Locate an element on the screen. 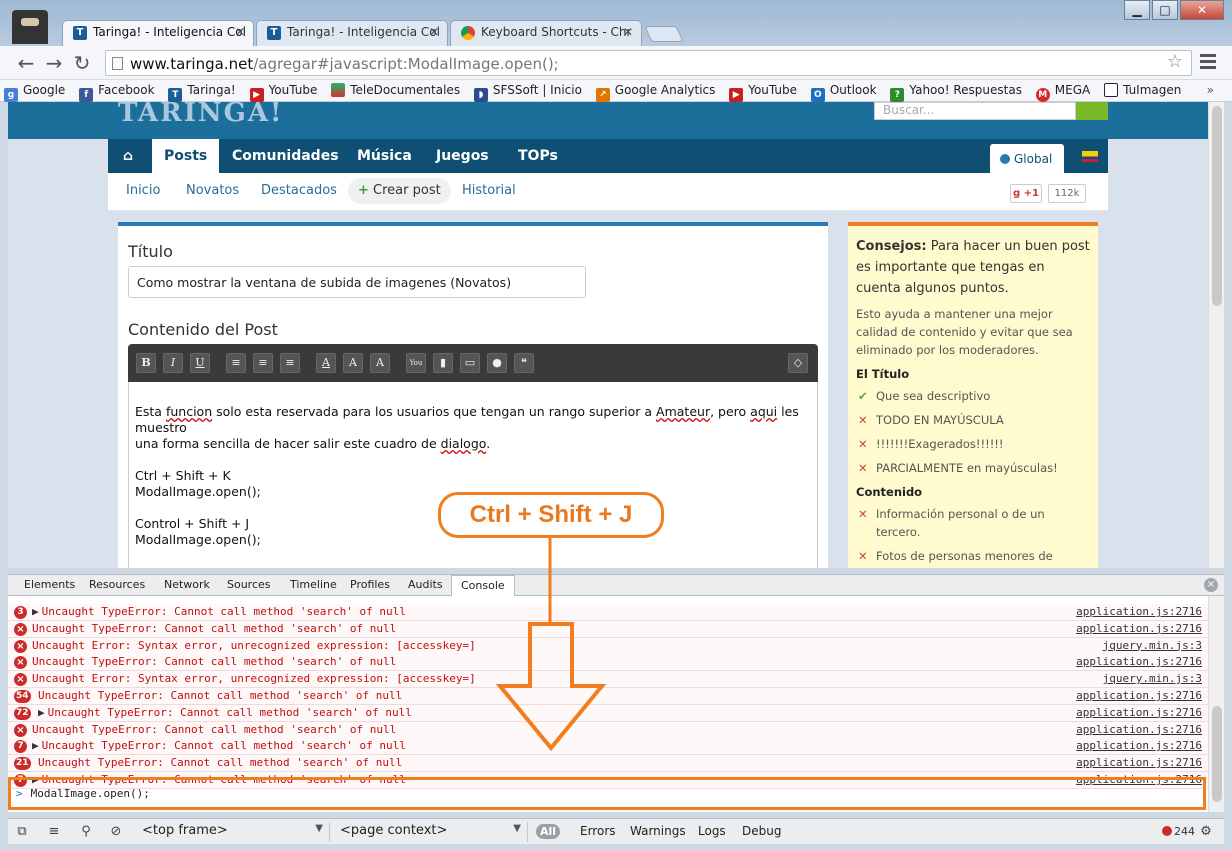  bookmark-yahoo-respuestas: ? Yahoo! Respuestas is located at coordinates (957, 91).